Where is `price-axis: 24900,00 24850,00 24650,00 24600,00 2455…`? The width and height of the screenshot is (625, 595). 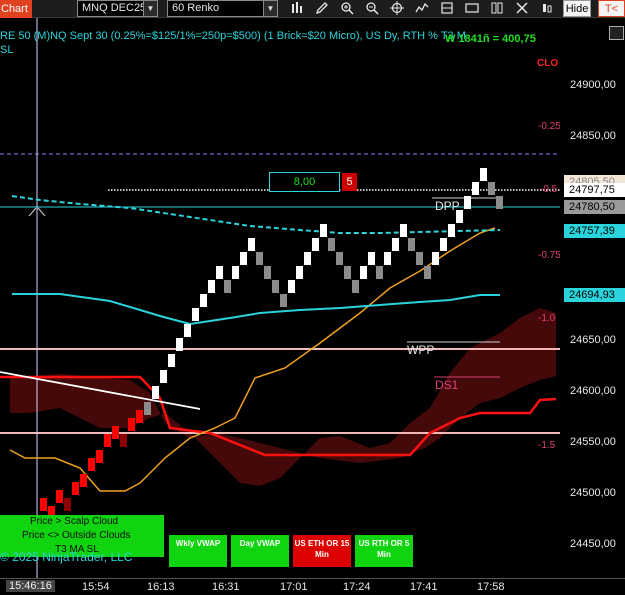
price-axis: 24900,00 24850,00 24650,00 24600,00 2455… is located at coordinates (592, 298).